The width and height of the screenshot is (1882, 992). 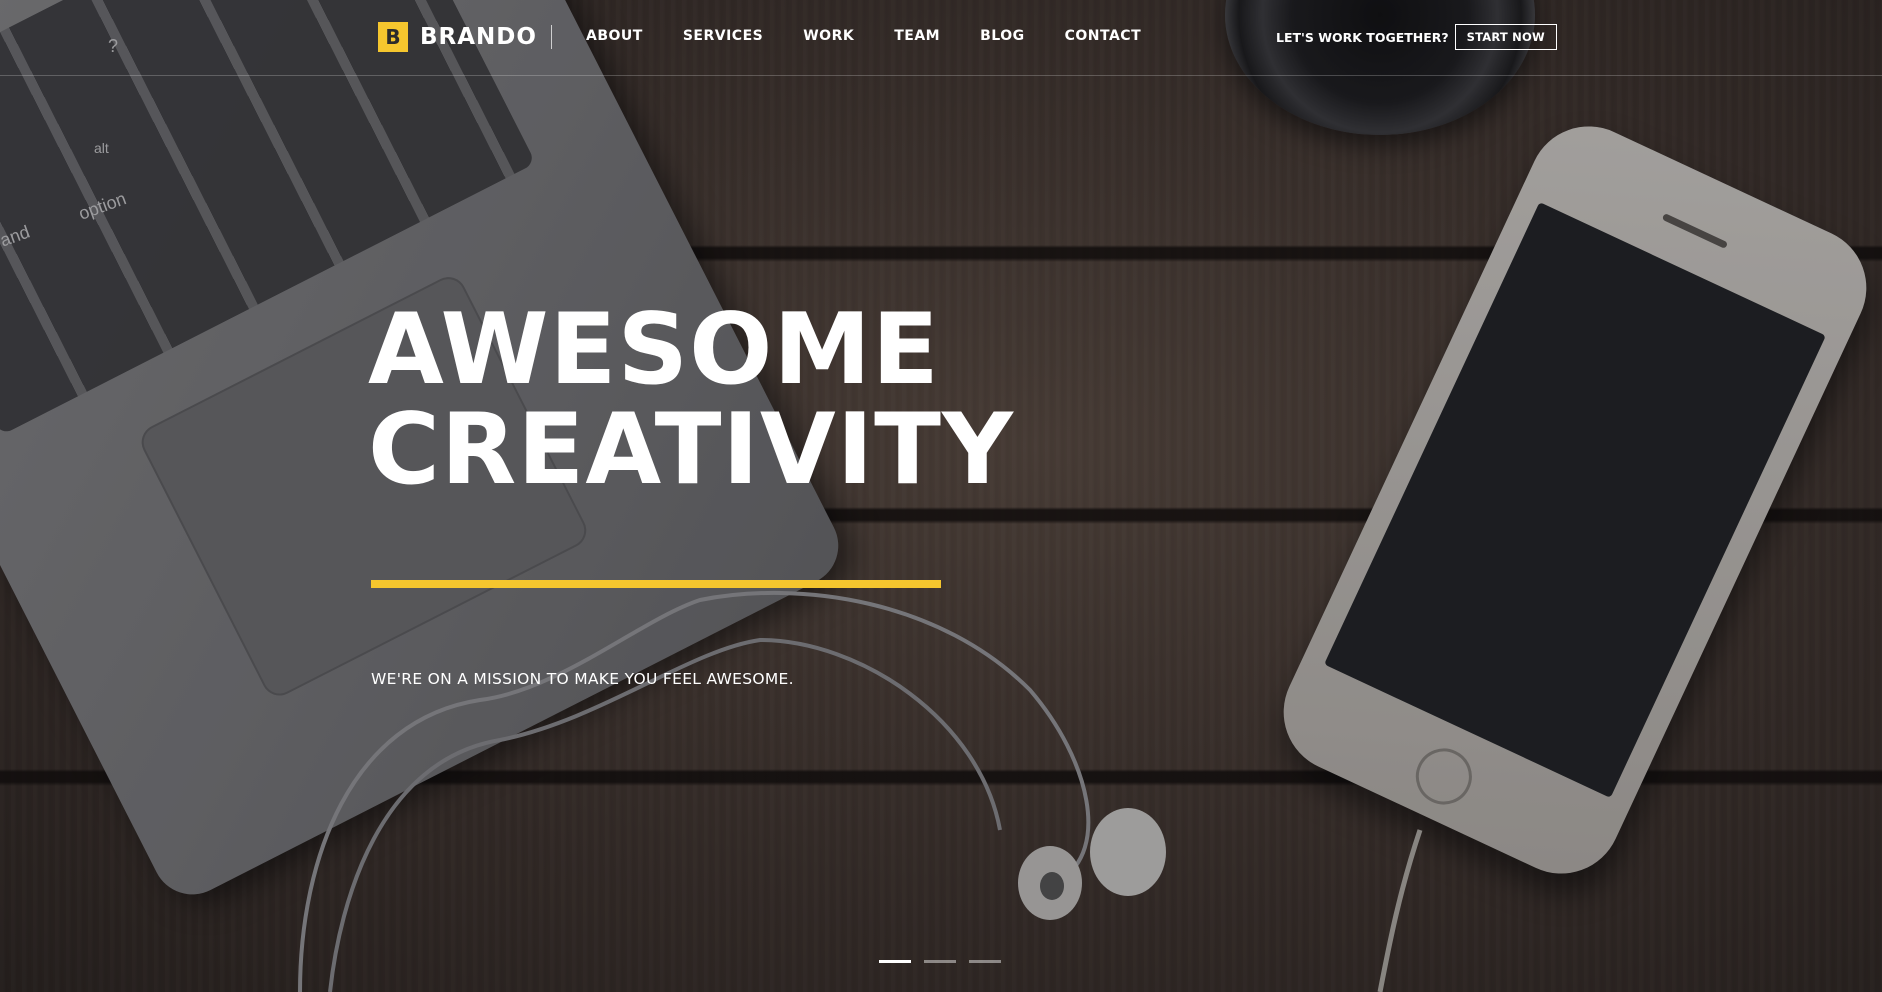 I want to click on main-nav: ABOUT SERVICES WORK TEAM BLOG CONTACT, so click(x=883, y=36).